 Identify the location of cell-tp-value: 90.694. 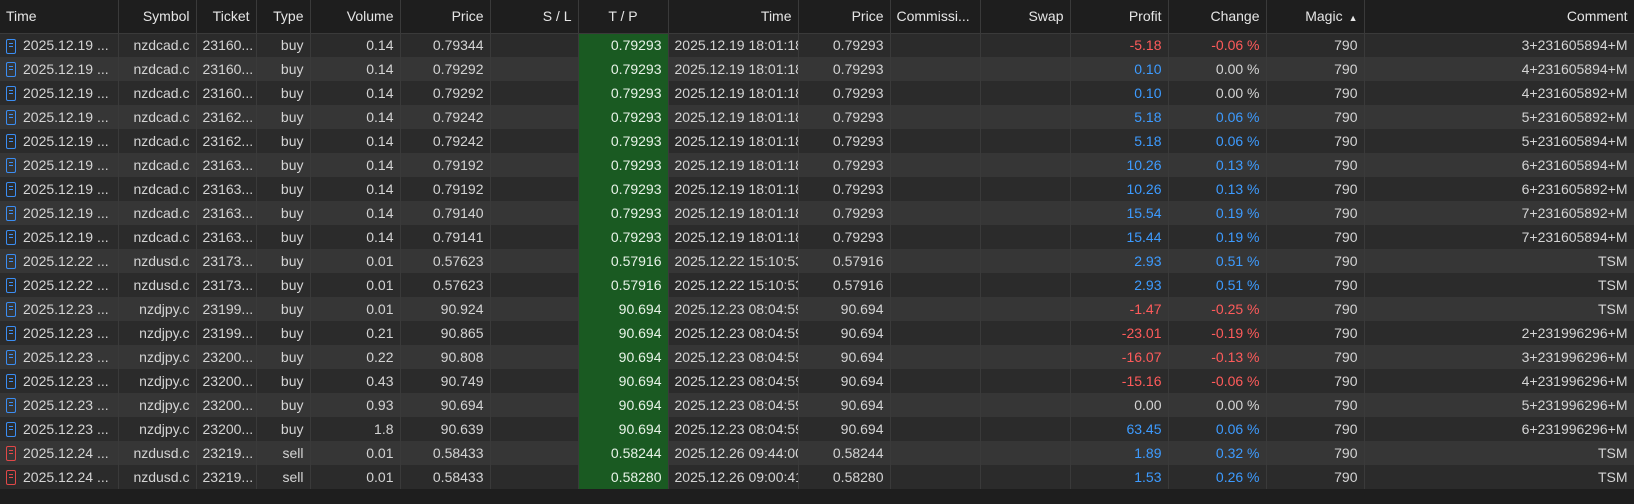
(640, 381).